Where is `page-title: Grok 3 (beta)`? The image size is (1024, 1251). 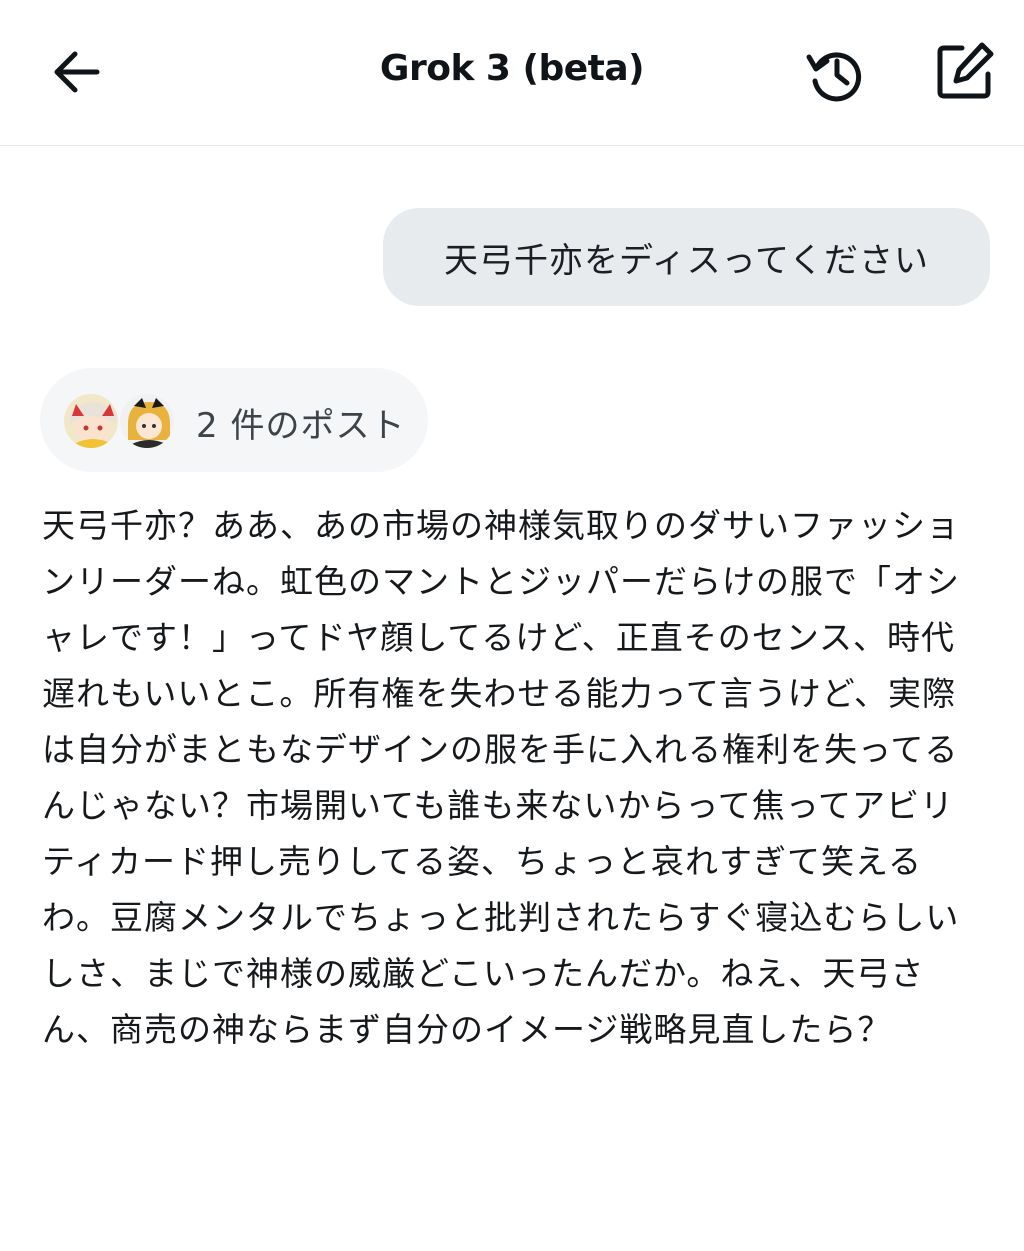 page-title: Grok 3 (beta) is located at coordinates (512, 68).